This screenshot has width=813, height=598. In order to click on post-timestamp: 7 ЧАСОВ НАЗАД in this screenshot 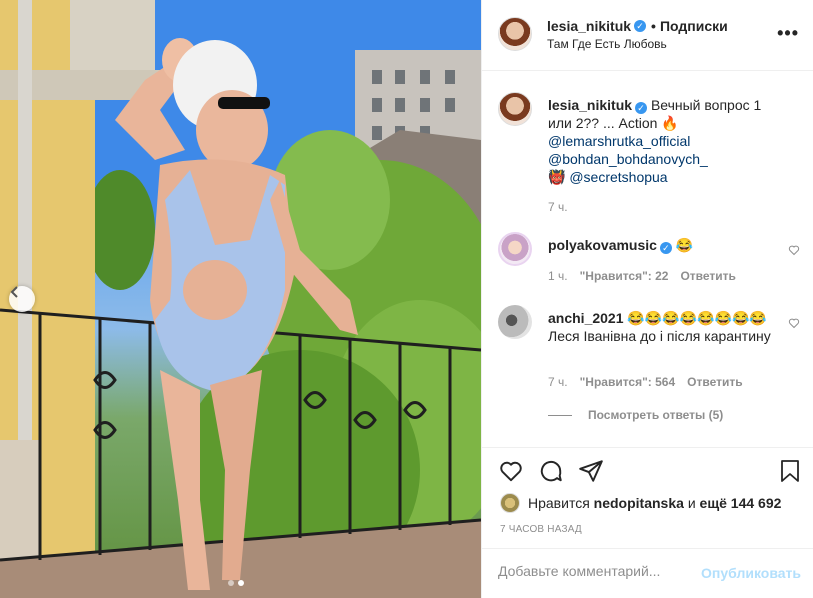, I will do `click(541, 529)`.